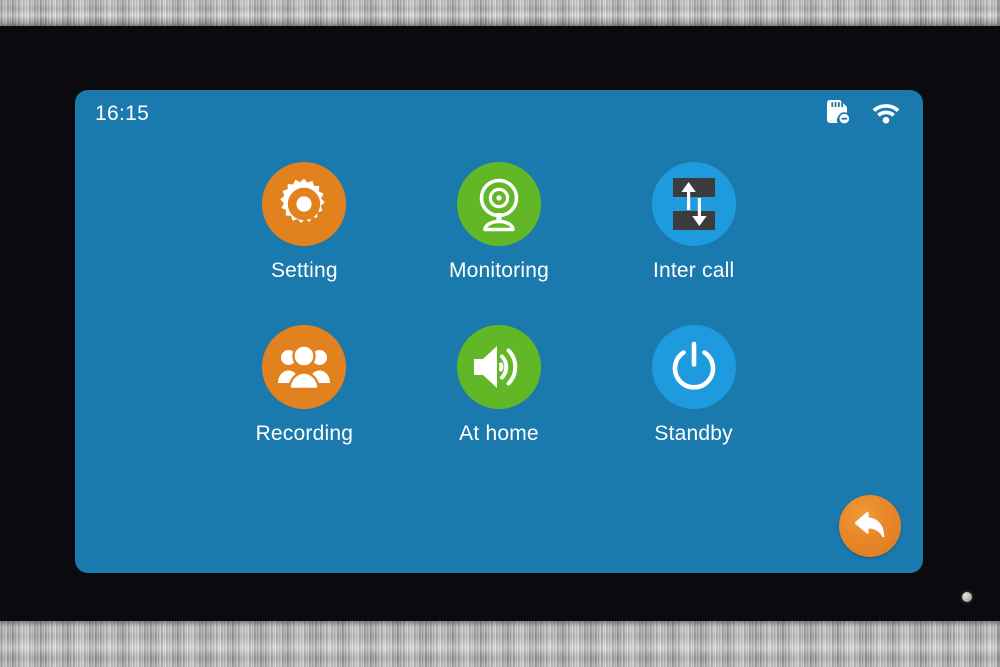  I want to click on app-label-inter-call: Inter call, so click(693, 270).